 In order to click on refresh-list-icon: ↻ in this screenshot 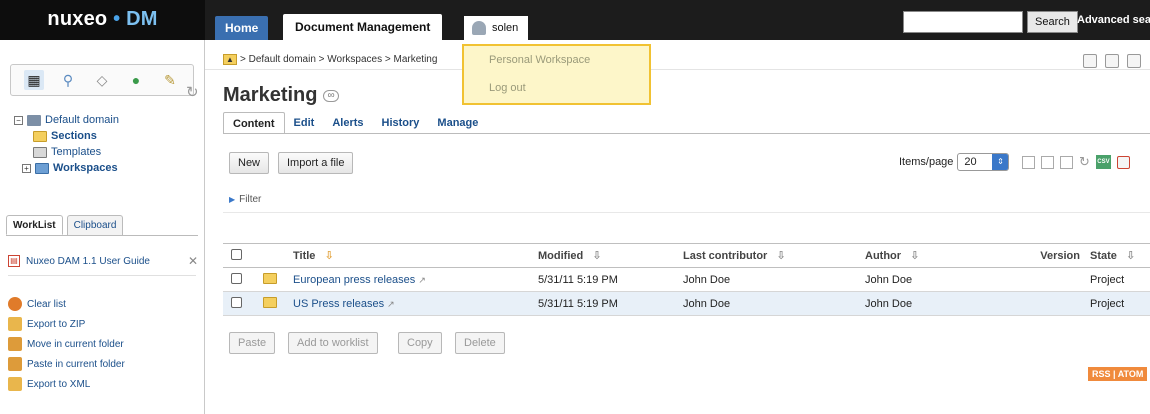, I will do `click(1084, 162)`.